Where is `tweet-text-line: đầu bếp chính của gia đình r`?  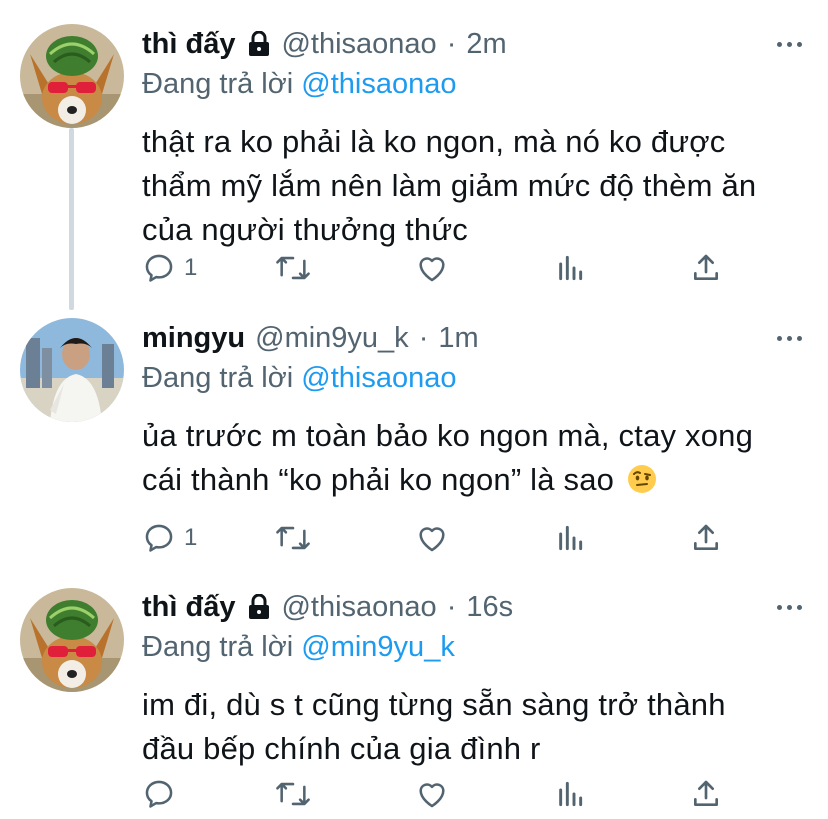 tweet-text-line: đầu bếp chính của gia đình r is located at coordinates (341, 748).